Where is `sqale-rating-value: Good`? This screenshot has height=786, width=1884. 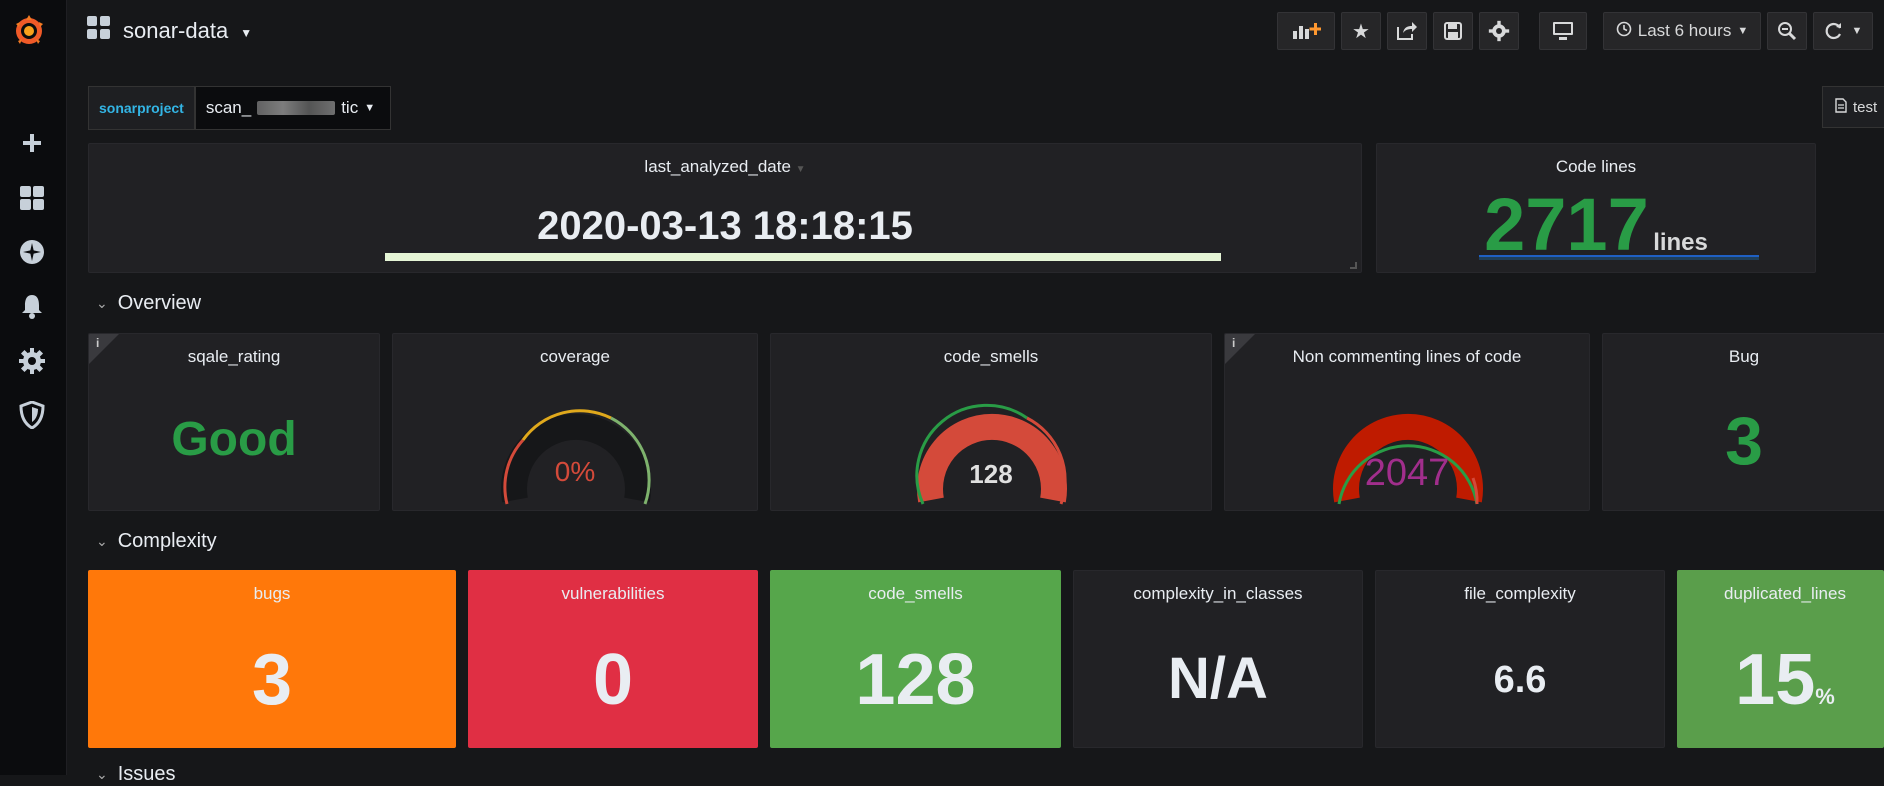
sqale-rating-value: Good is located at coordinates (234, 439).